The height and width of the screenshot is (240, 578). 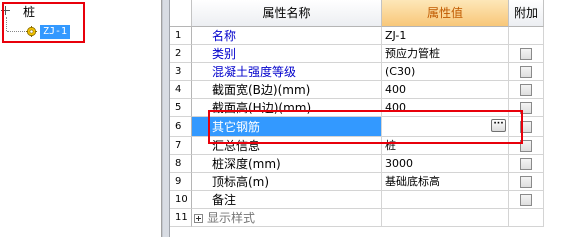 What do you see at coordinates (181, 72) in the screenshot?
I see `row-number: 3` at bounding box center [181, 72].